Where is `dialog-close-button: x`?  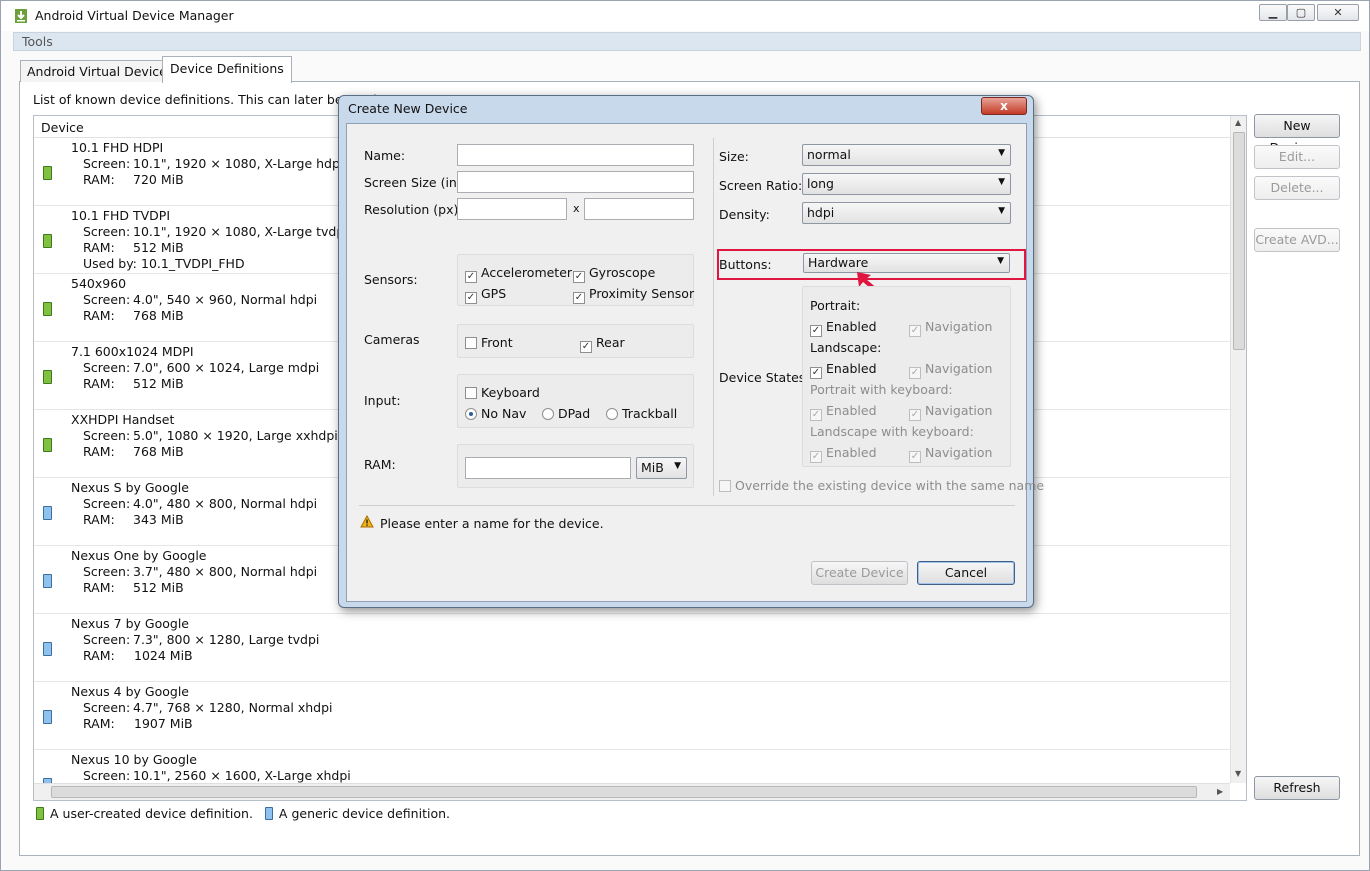 dialog-close-button: x is located at coordinates (1004, 106).